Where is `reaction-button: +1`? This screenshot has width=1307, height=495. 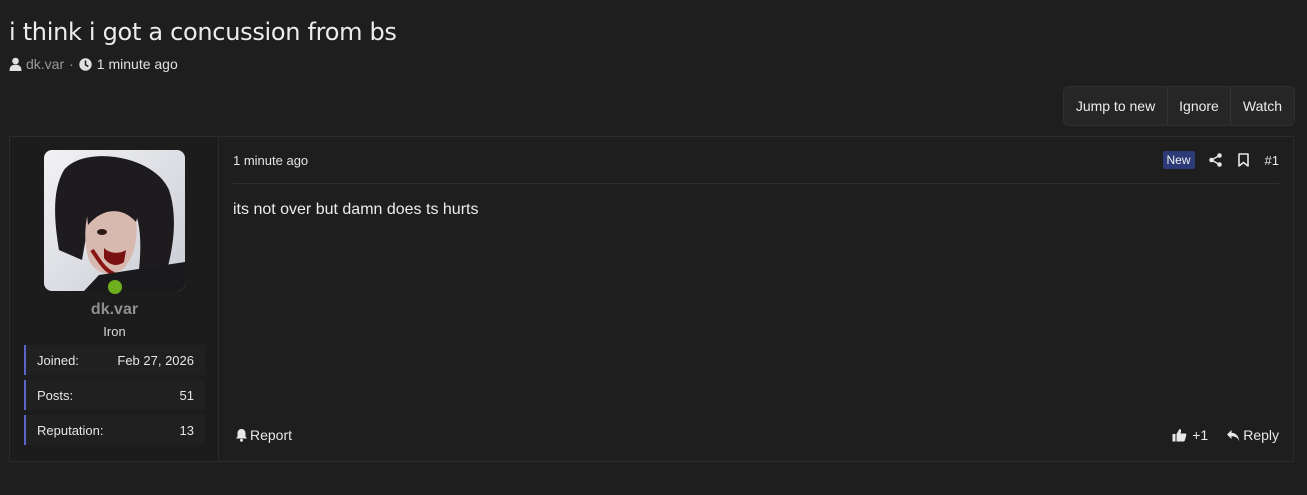
reaction-button: +1 is located at coordinates (1190, 435).